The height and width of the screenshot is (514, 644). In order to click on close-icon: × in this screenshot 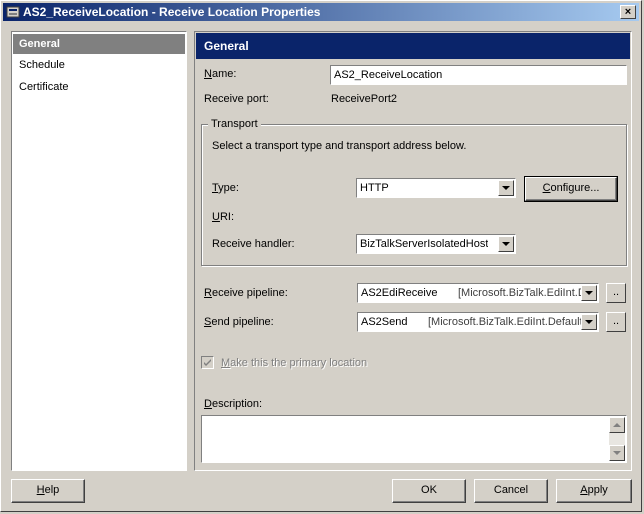, I will do `click(628, 12)`.